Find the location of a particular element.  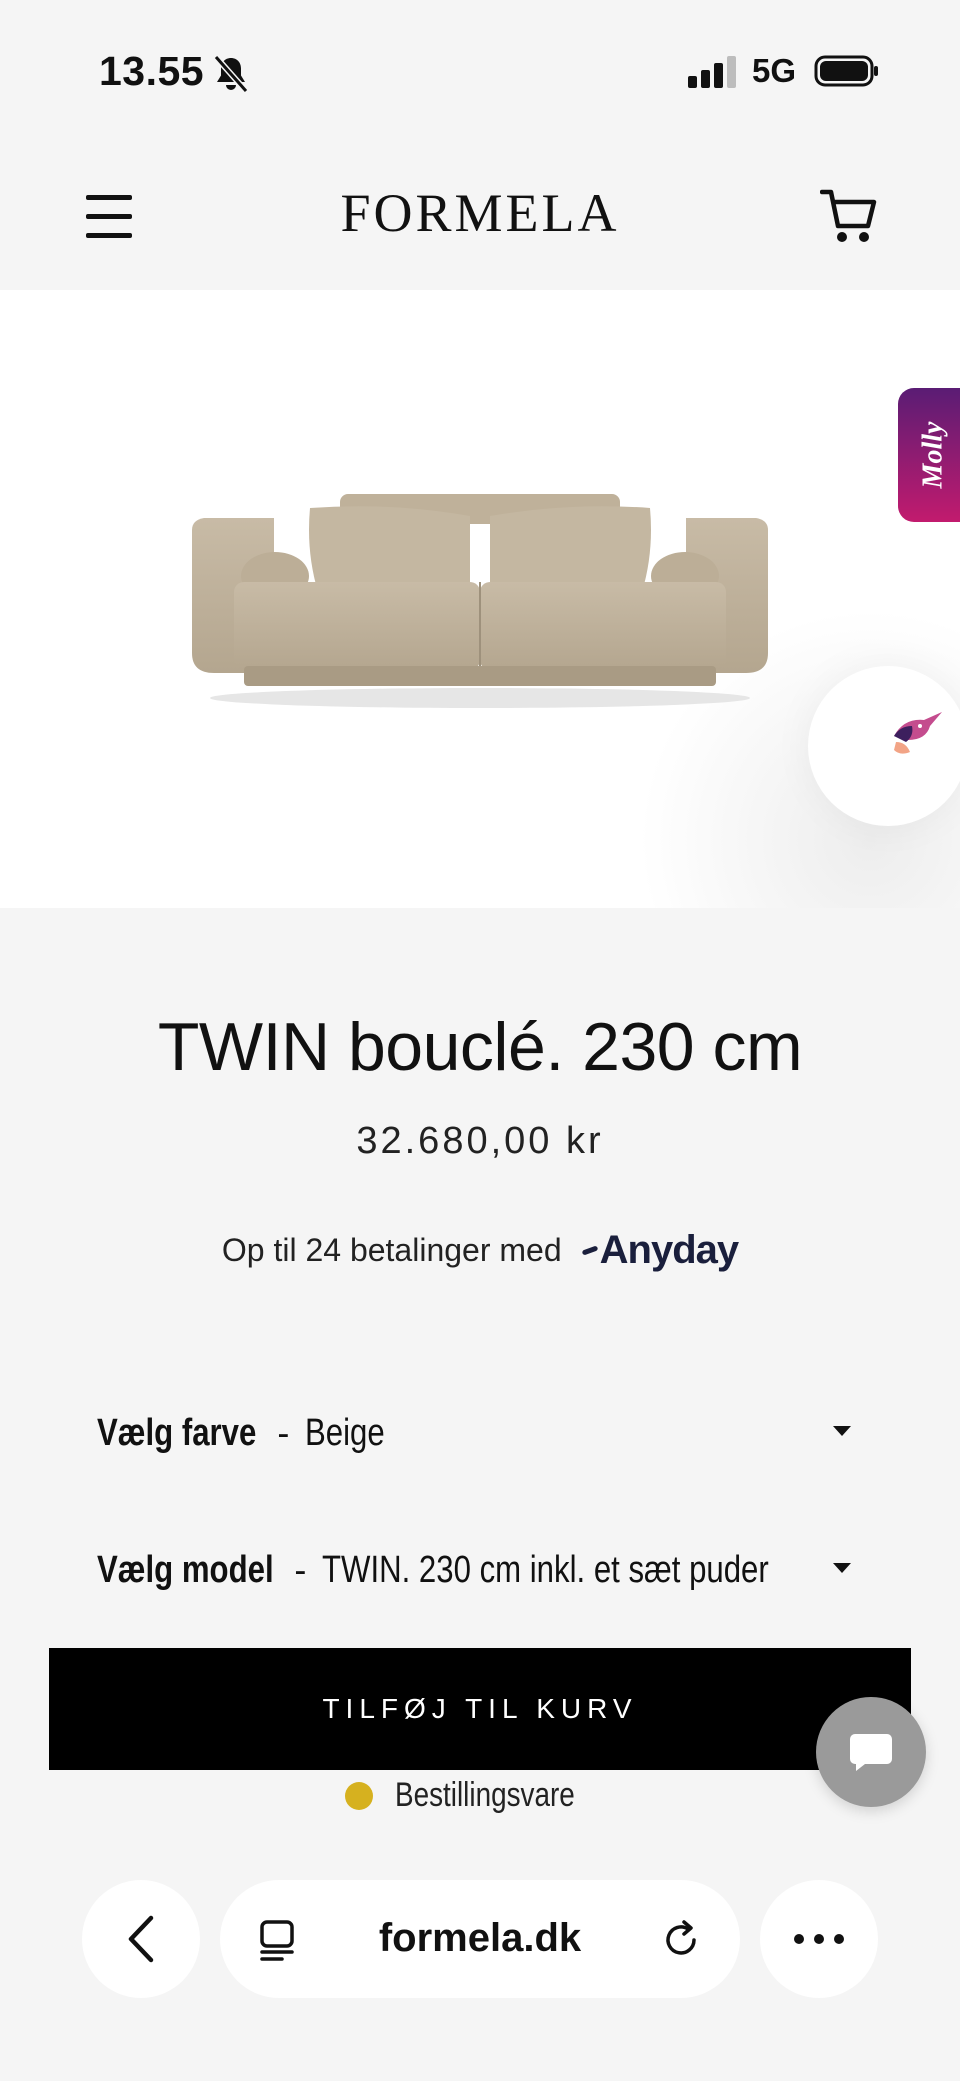

status-bar: 13.55 5G is located at coordinates (480, 70).